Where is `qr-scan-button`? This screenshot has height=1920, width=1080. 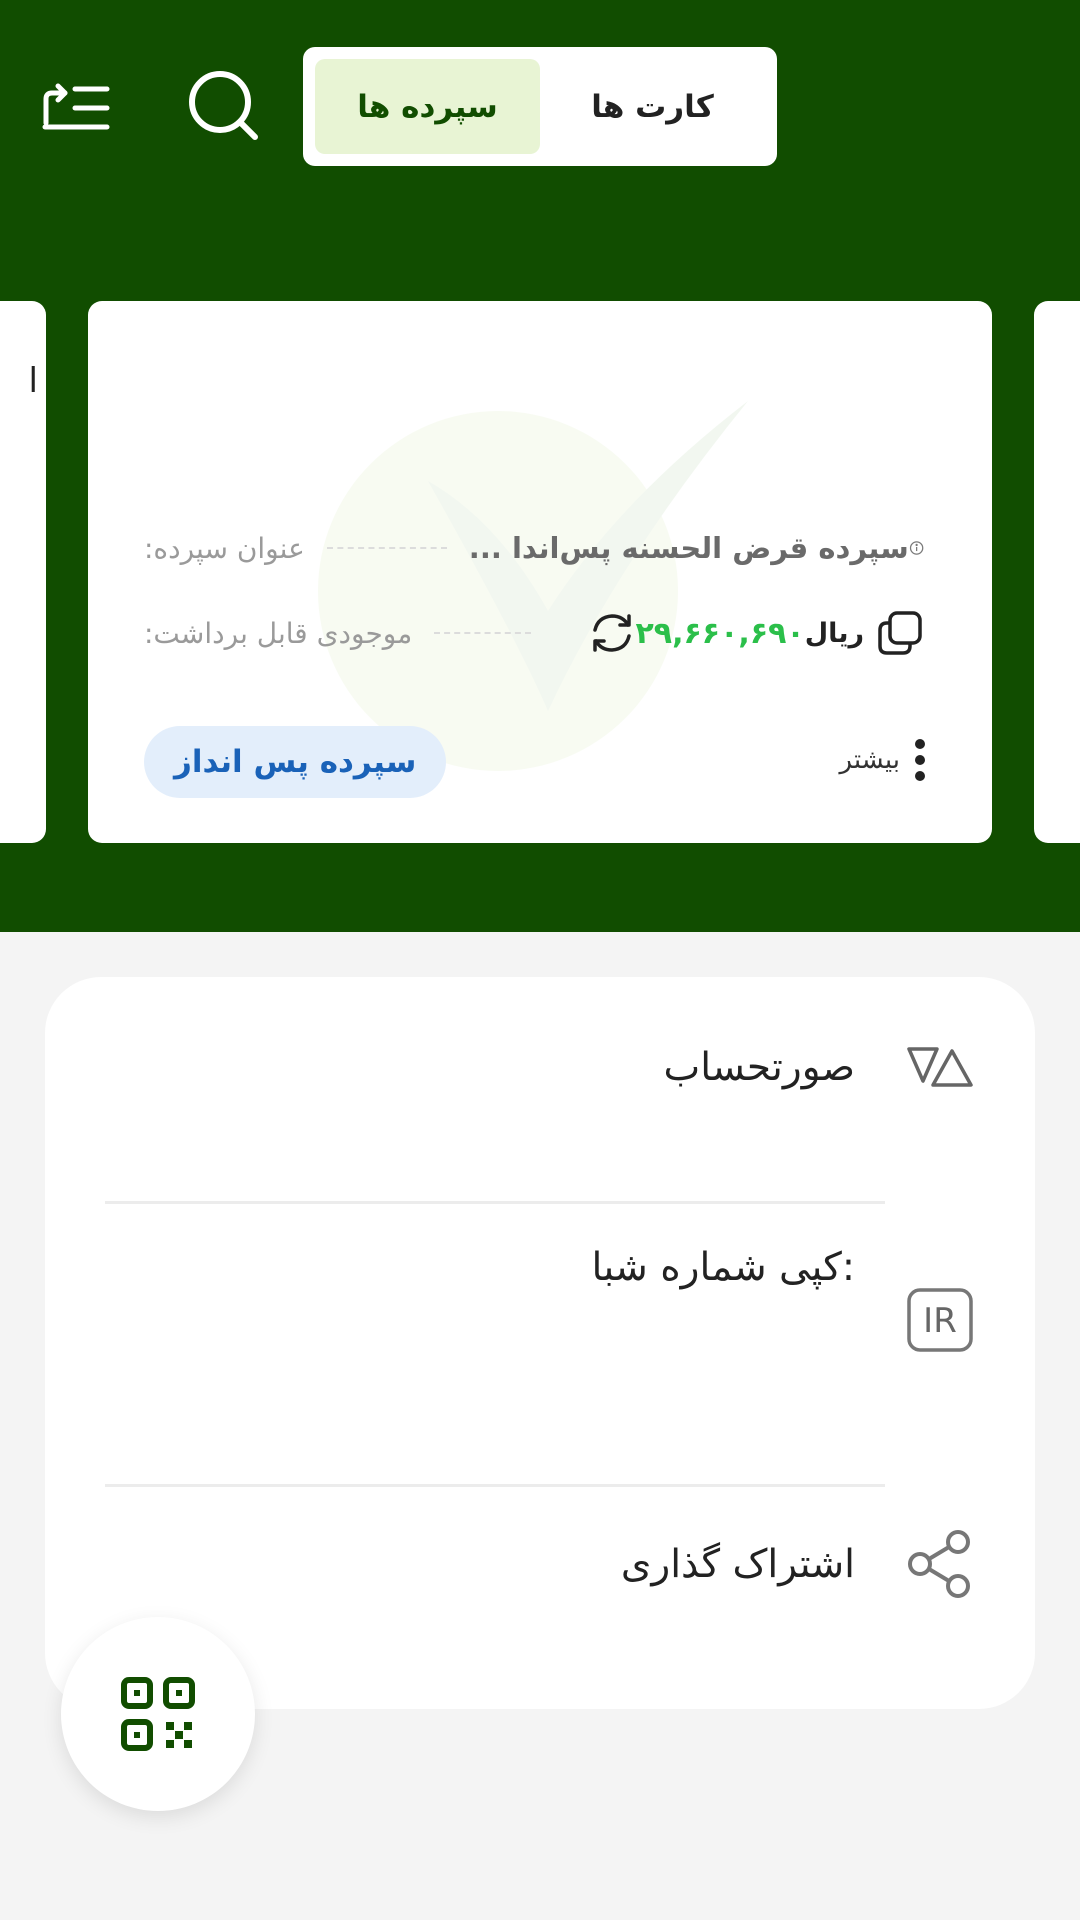
qr-scan-button is located at coordinates (158, 1714).